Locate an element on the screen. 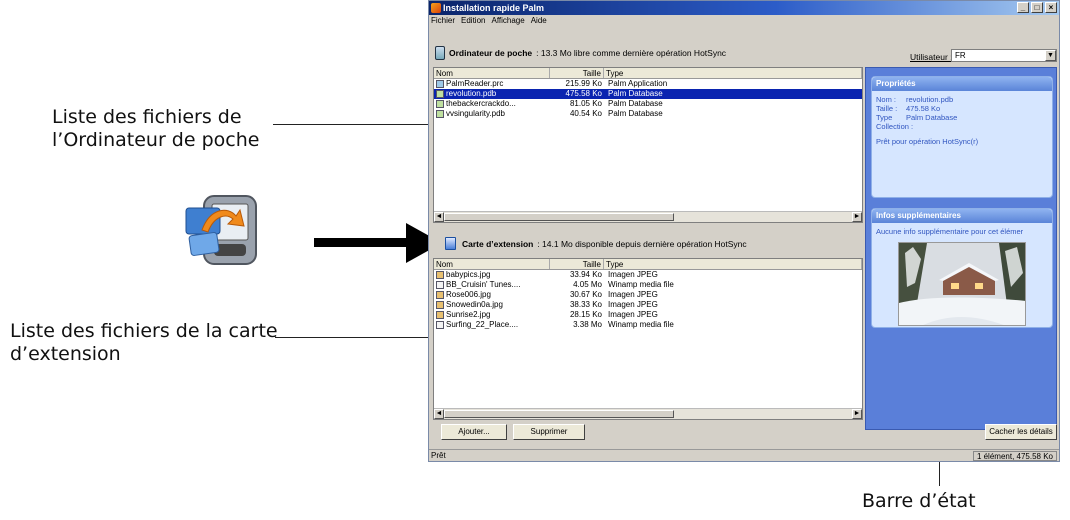 This screenshot has height=520, width=1070. file-name-cell: revolution.pdb is located at coordinates (492, 94).